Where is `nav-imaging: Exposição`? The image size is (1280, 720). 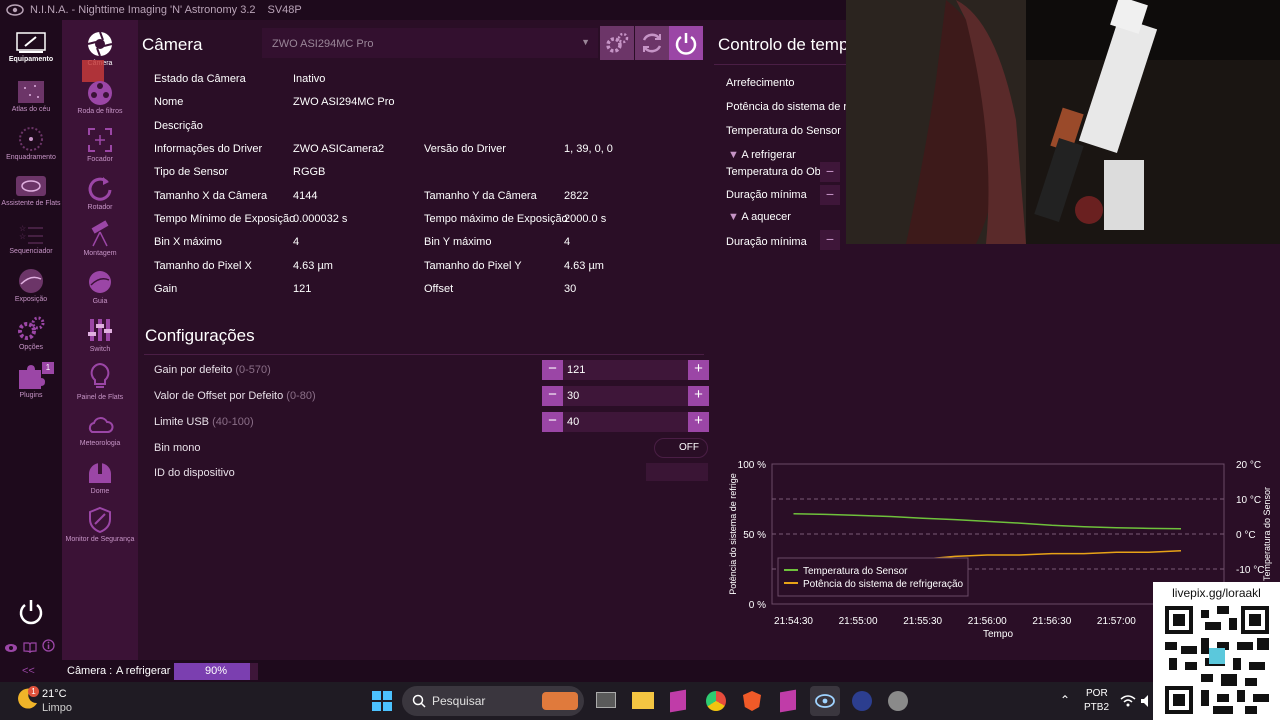 nav-imaging: Exposição is located at coordinates (31, 285).